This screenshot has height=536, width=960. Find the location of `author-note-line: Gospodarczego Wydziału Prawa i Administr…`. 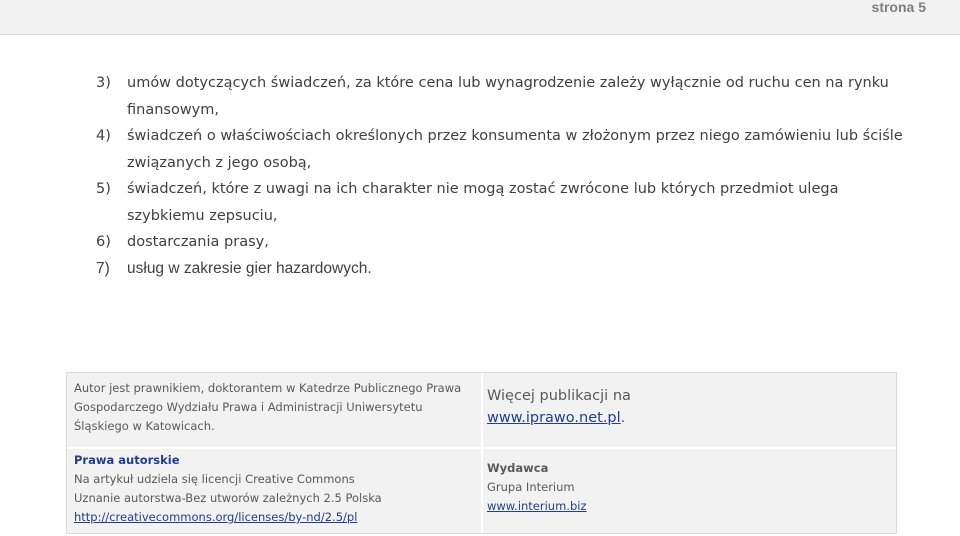

author-note-line: Gospodarczego Wydziału Prawa i Administr… is located at coordinates (248, 407).